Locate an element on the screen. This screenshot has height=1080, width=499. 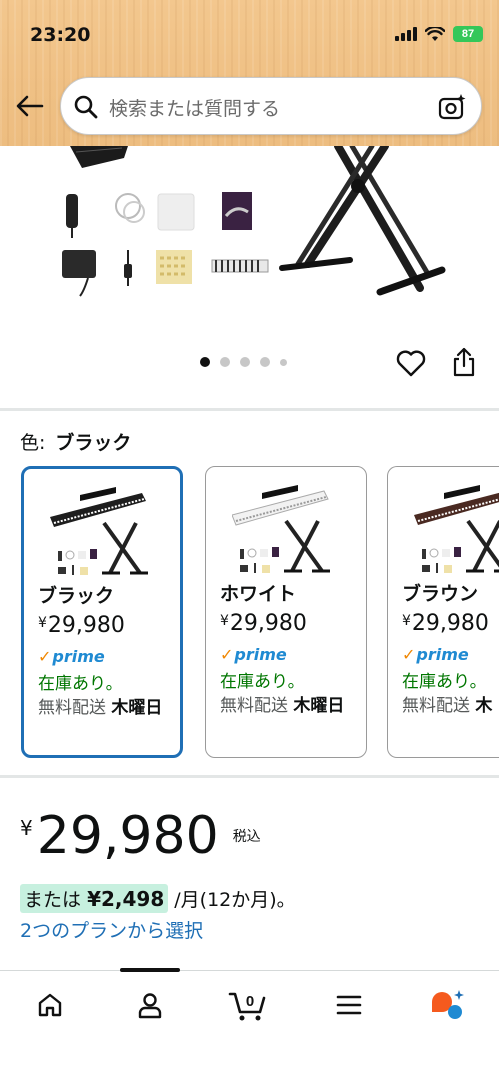
share-button is located at coordinates (464, 362).